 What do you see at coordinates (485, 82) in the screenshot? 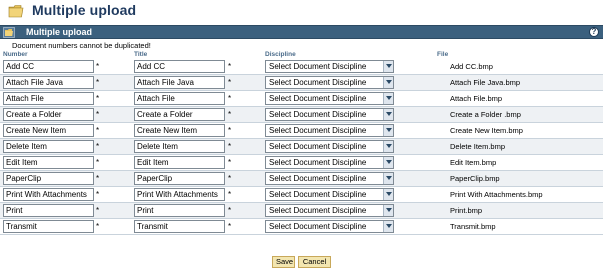
I see `file-name: Attach File Java.bmp` at bounding box center [485, 82].